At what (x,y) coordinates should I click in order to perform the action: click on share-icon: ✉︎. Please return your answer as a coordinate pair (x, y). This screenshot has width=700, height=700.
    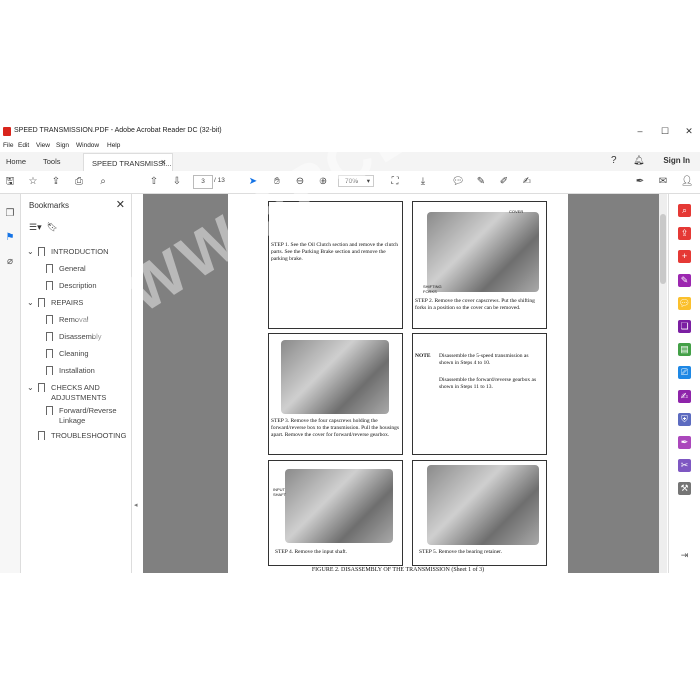
    Looking at the image, I should click on (663, 182).